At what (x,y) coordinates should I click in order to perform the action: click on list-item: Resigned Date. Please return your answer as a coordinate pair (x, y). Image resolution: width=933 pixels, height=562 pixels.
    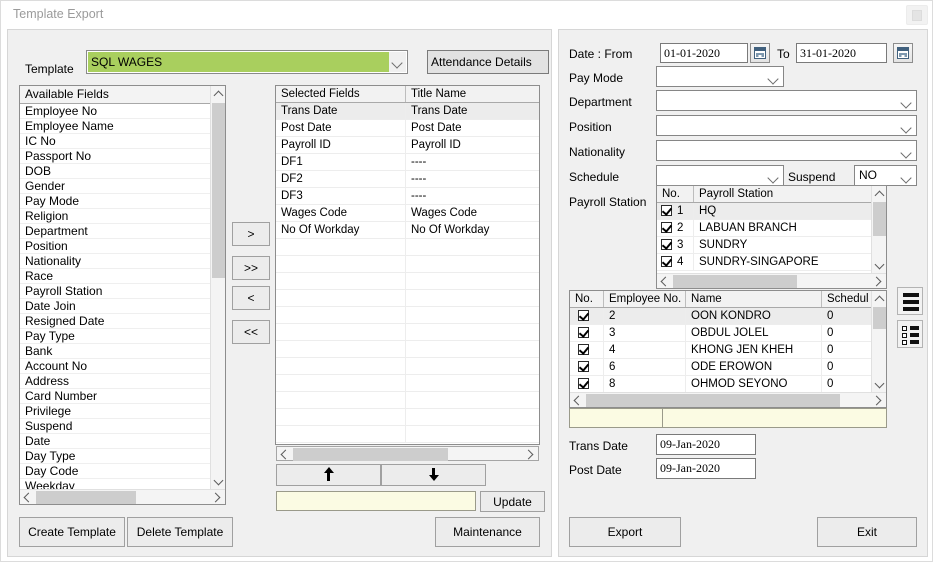
    Looking at the image, I should click on (116, 321).